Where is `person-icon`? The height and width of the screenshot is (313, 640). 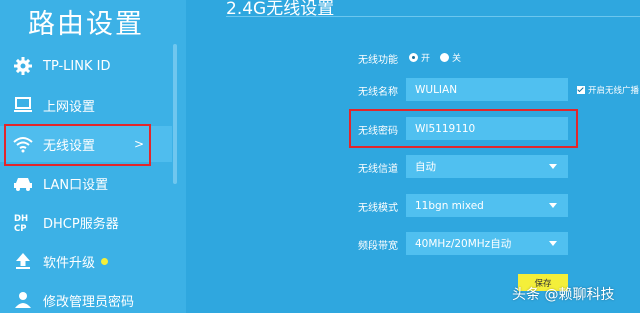
person-icon is located at coordinates (23, 300).